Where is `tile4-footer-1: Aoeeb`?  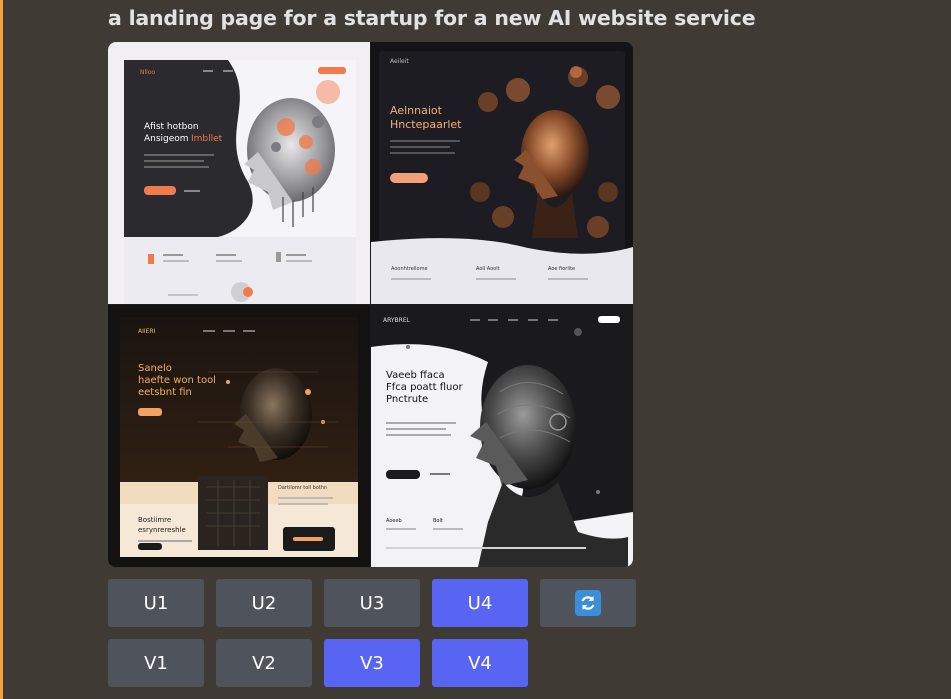
tile4-footer-1: Aoeeb is located at coordinates (394, 521).